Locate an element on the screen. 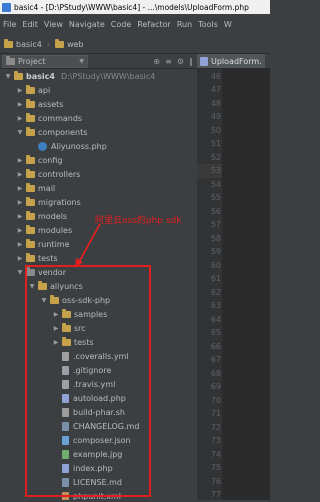 This screenshot has height=502, width=320. gear-icon: ⚙ is located at coordinates (180, 61).